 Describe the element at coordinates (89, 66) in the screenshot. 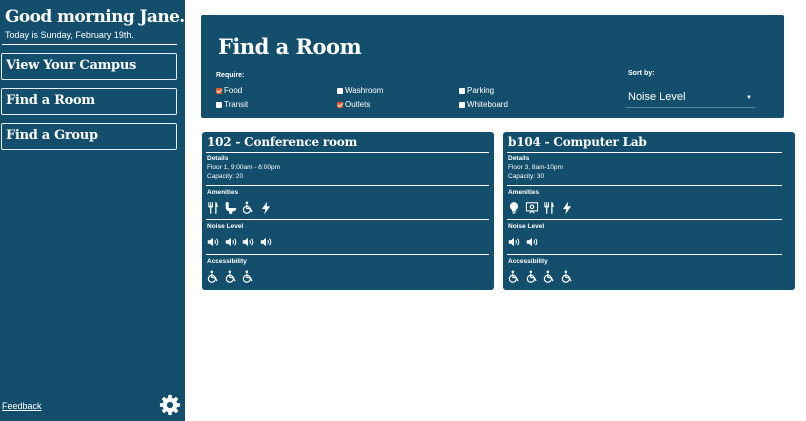

I see `nav-view-campus-button: View Your Campus` at that location.